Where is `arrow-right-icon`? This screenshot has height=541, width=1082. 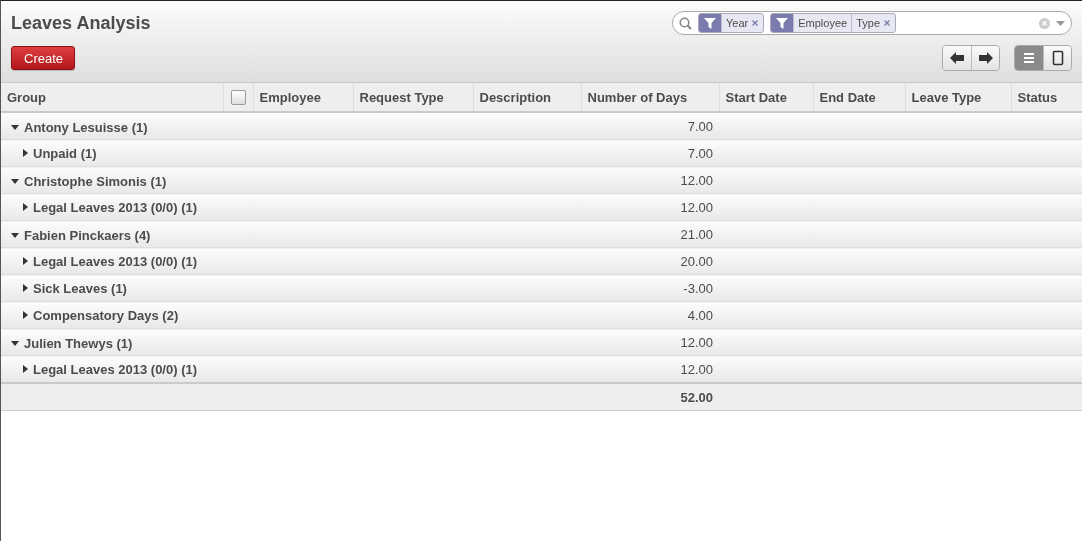
arrow-right-icon is located at coordinates (985, 58).